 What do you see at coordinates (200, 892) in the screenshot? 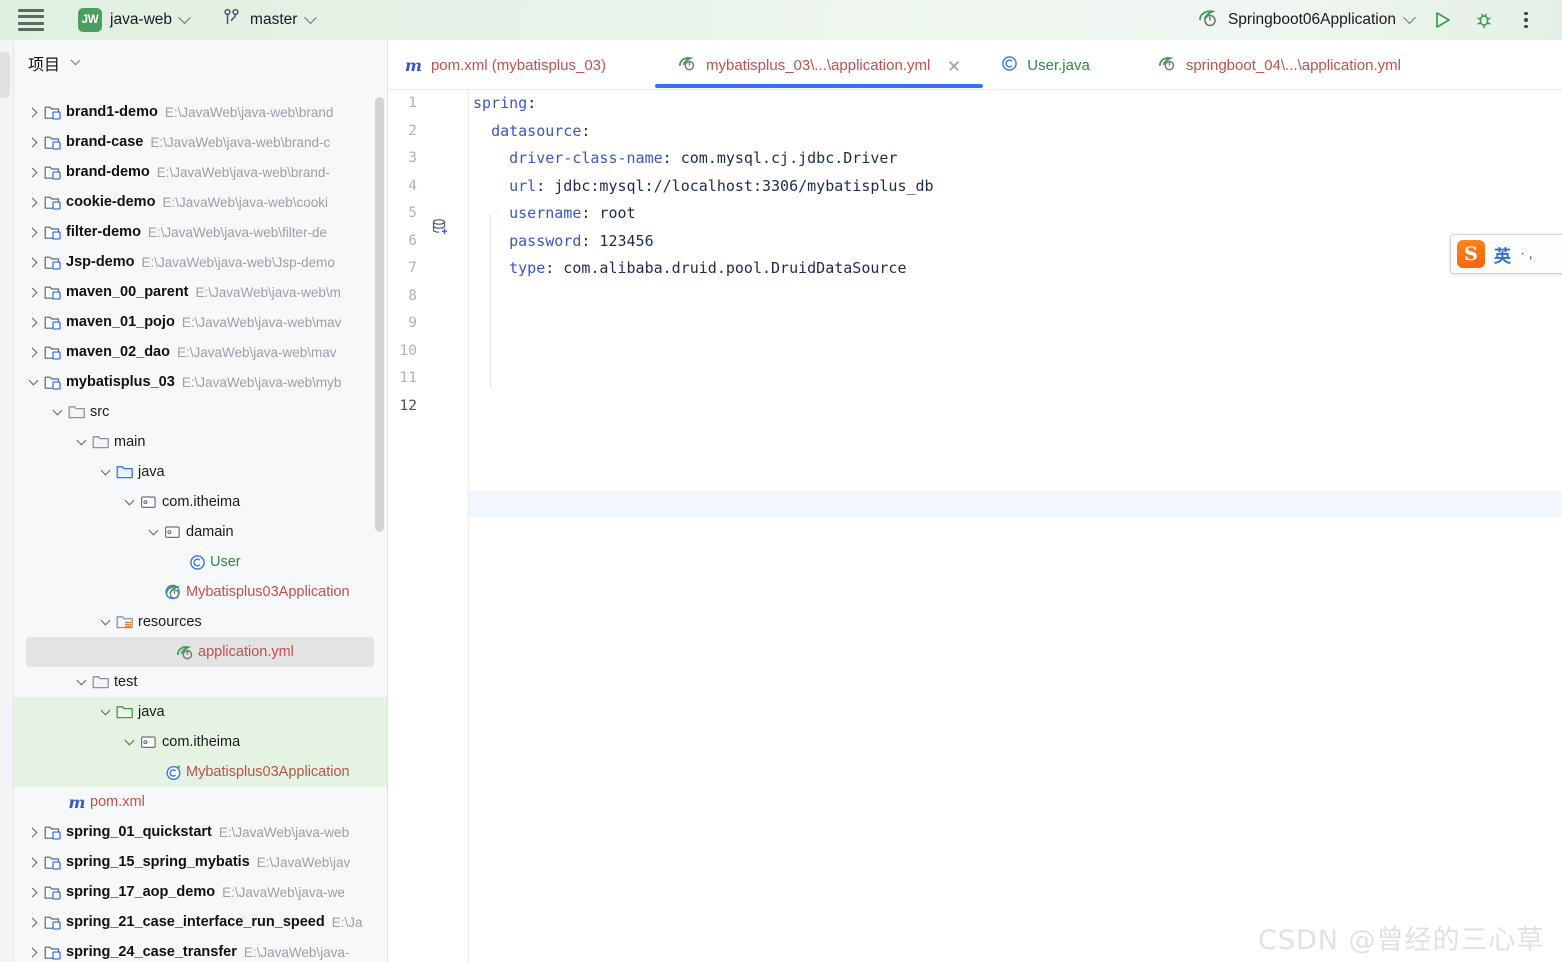
I see `tree-node-spring-17-aop-demo: spring_17_aop_demo E:\JavaWeb\java-we` at bounding box center [200, 892].